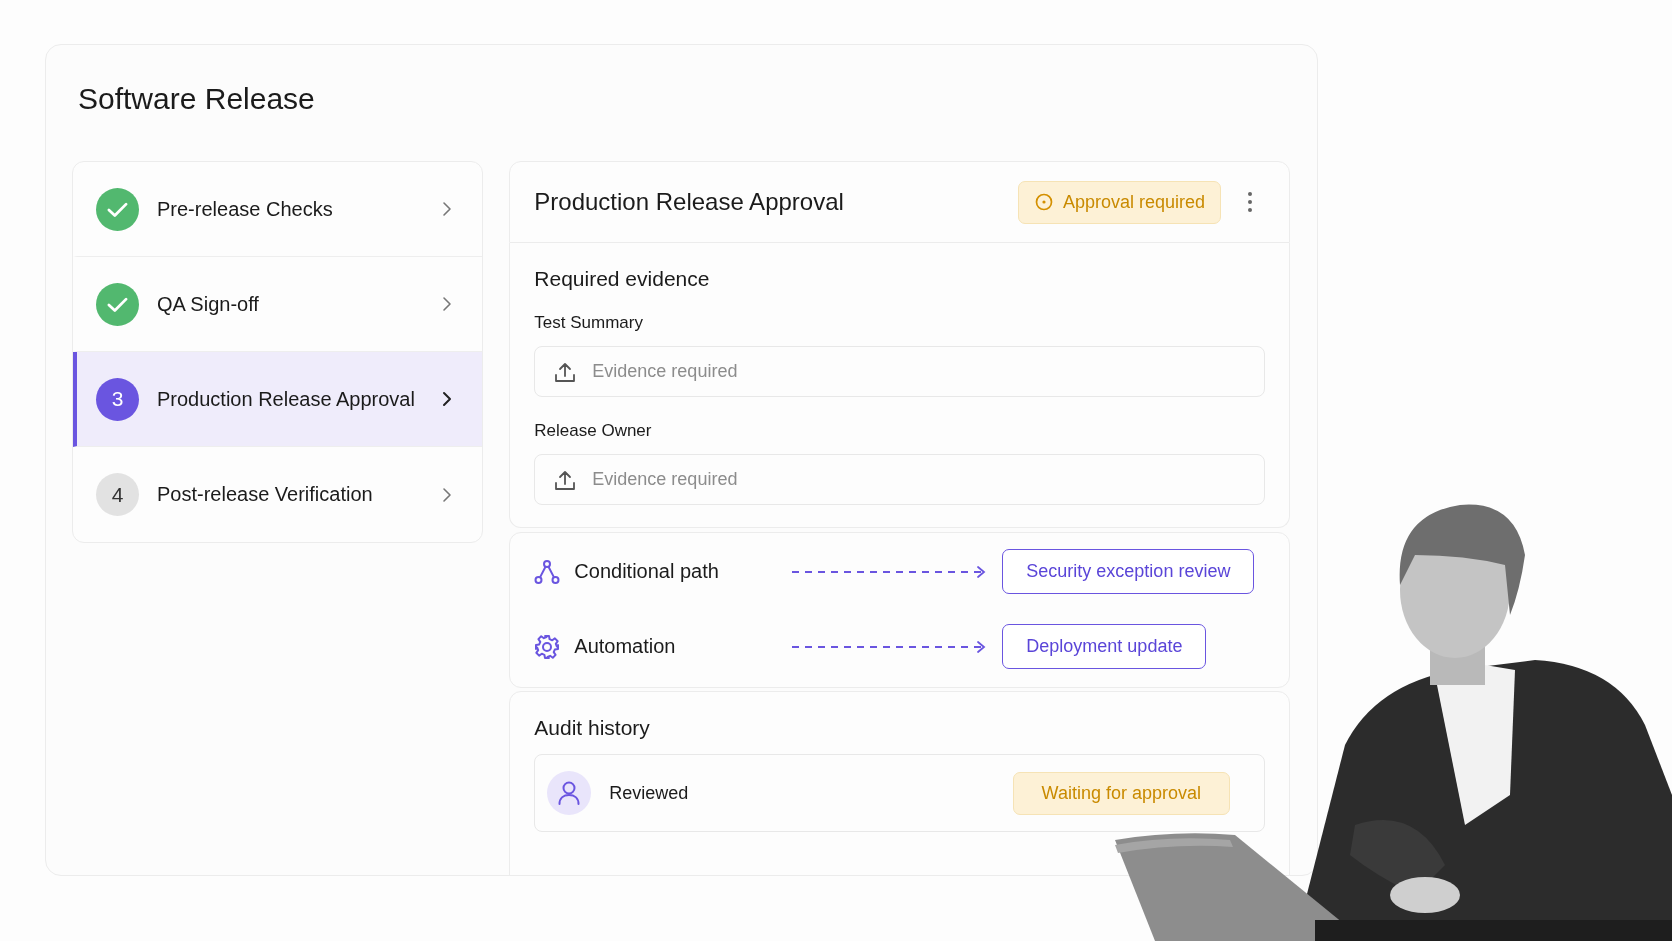 Image resolution: width=1672 pixels, height=941 pixels. What do you see at coordinates (592, 728) in the screenshot?
I see `section-heading: Audit history` at bounding box center [592, 728].